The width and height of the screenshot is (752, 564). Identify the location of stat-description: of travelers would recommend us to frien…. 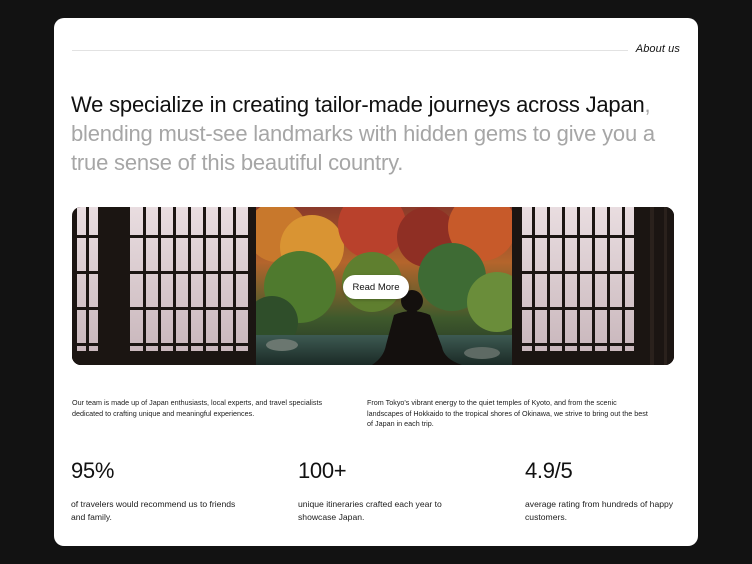
(153, 510).